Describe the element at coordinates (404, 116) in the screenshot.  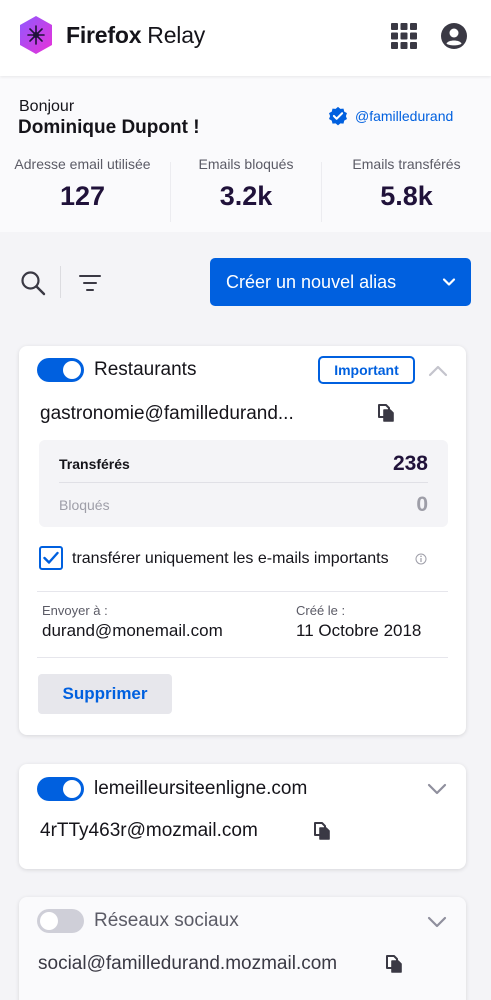
I see `handle-text: @familledurand` at that location.